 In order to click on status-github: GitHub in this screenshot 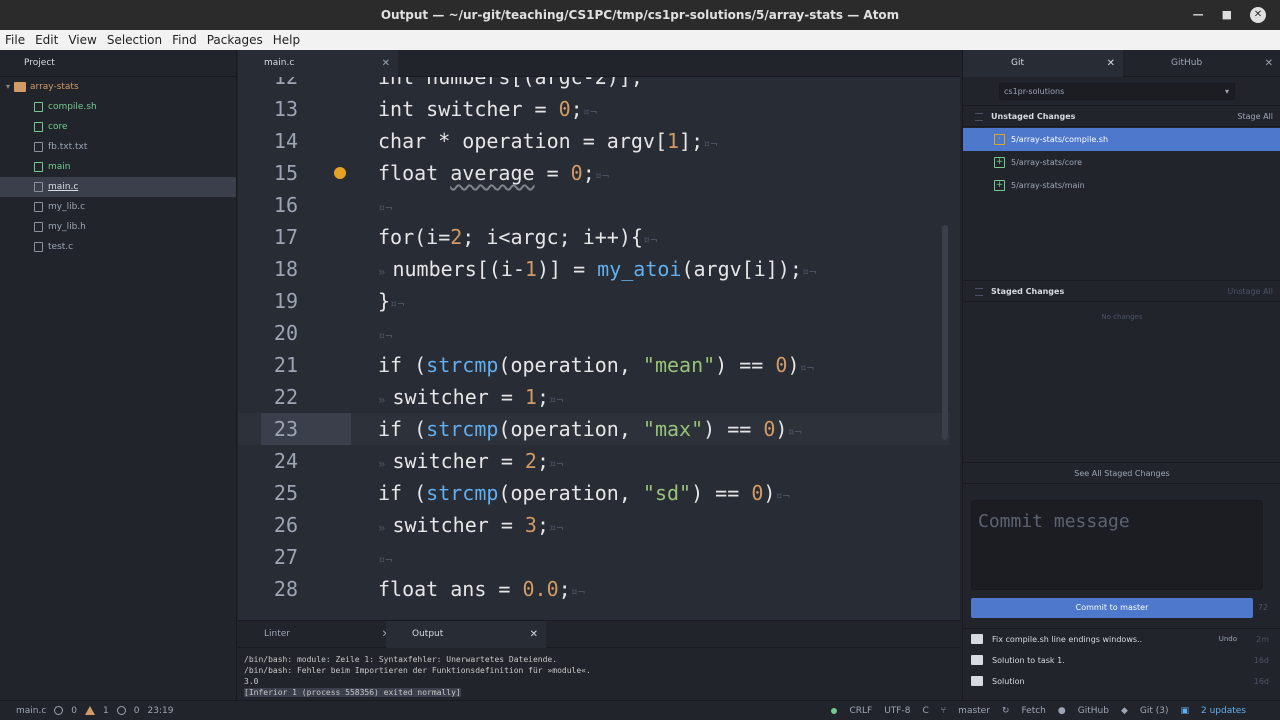, I will do `click(1093, 711)`.